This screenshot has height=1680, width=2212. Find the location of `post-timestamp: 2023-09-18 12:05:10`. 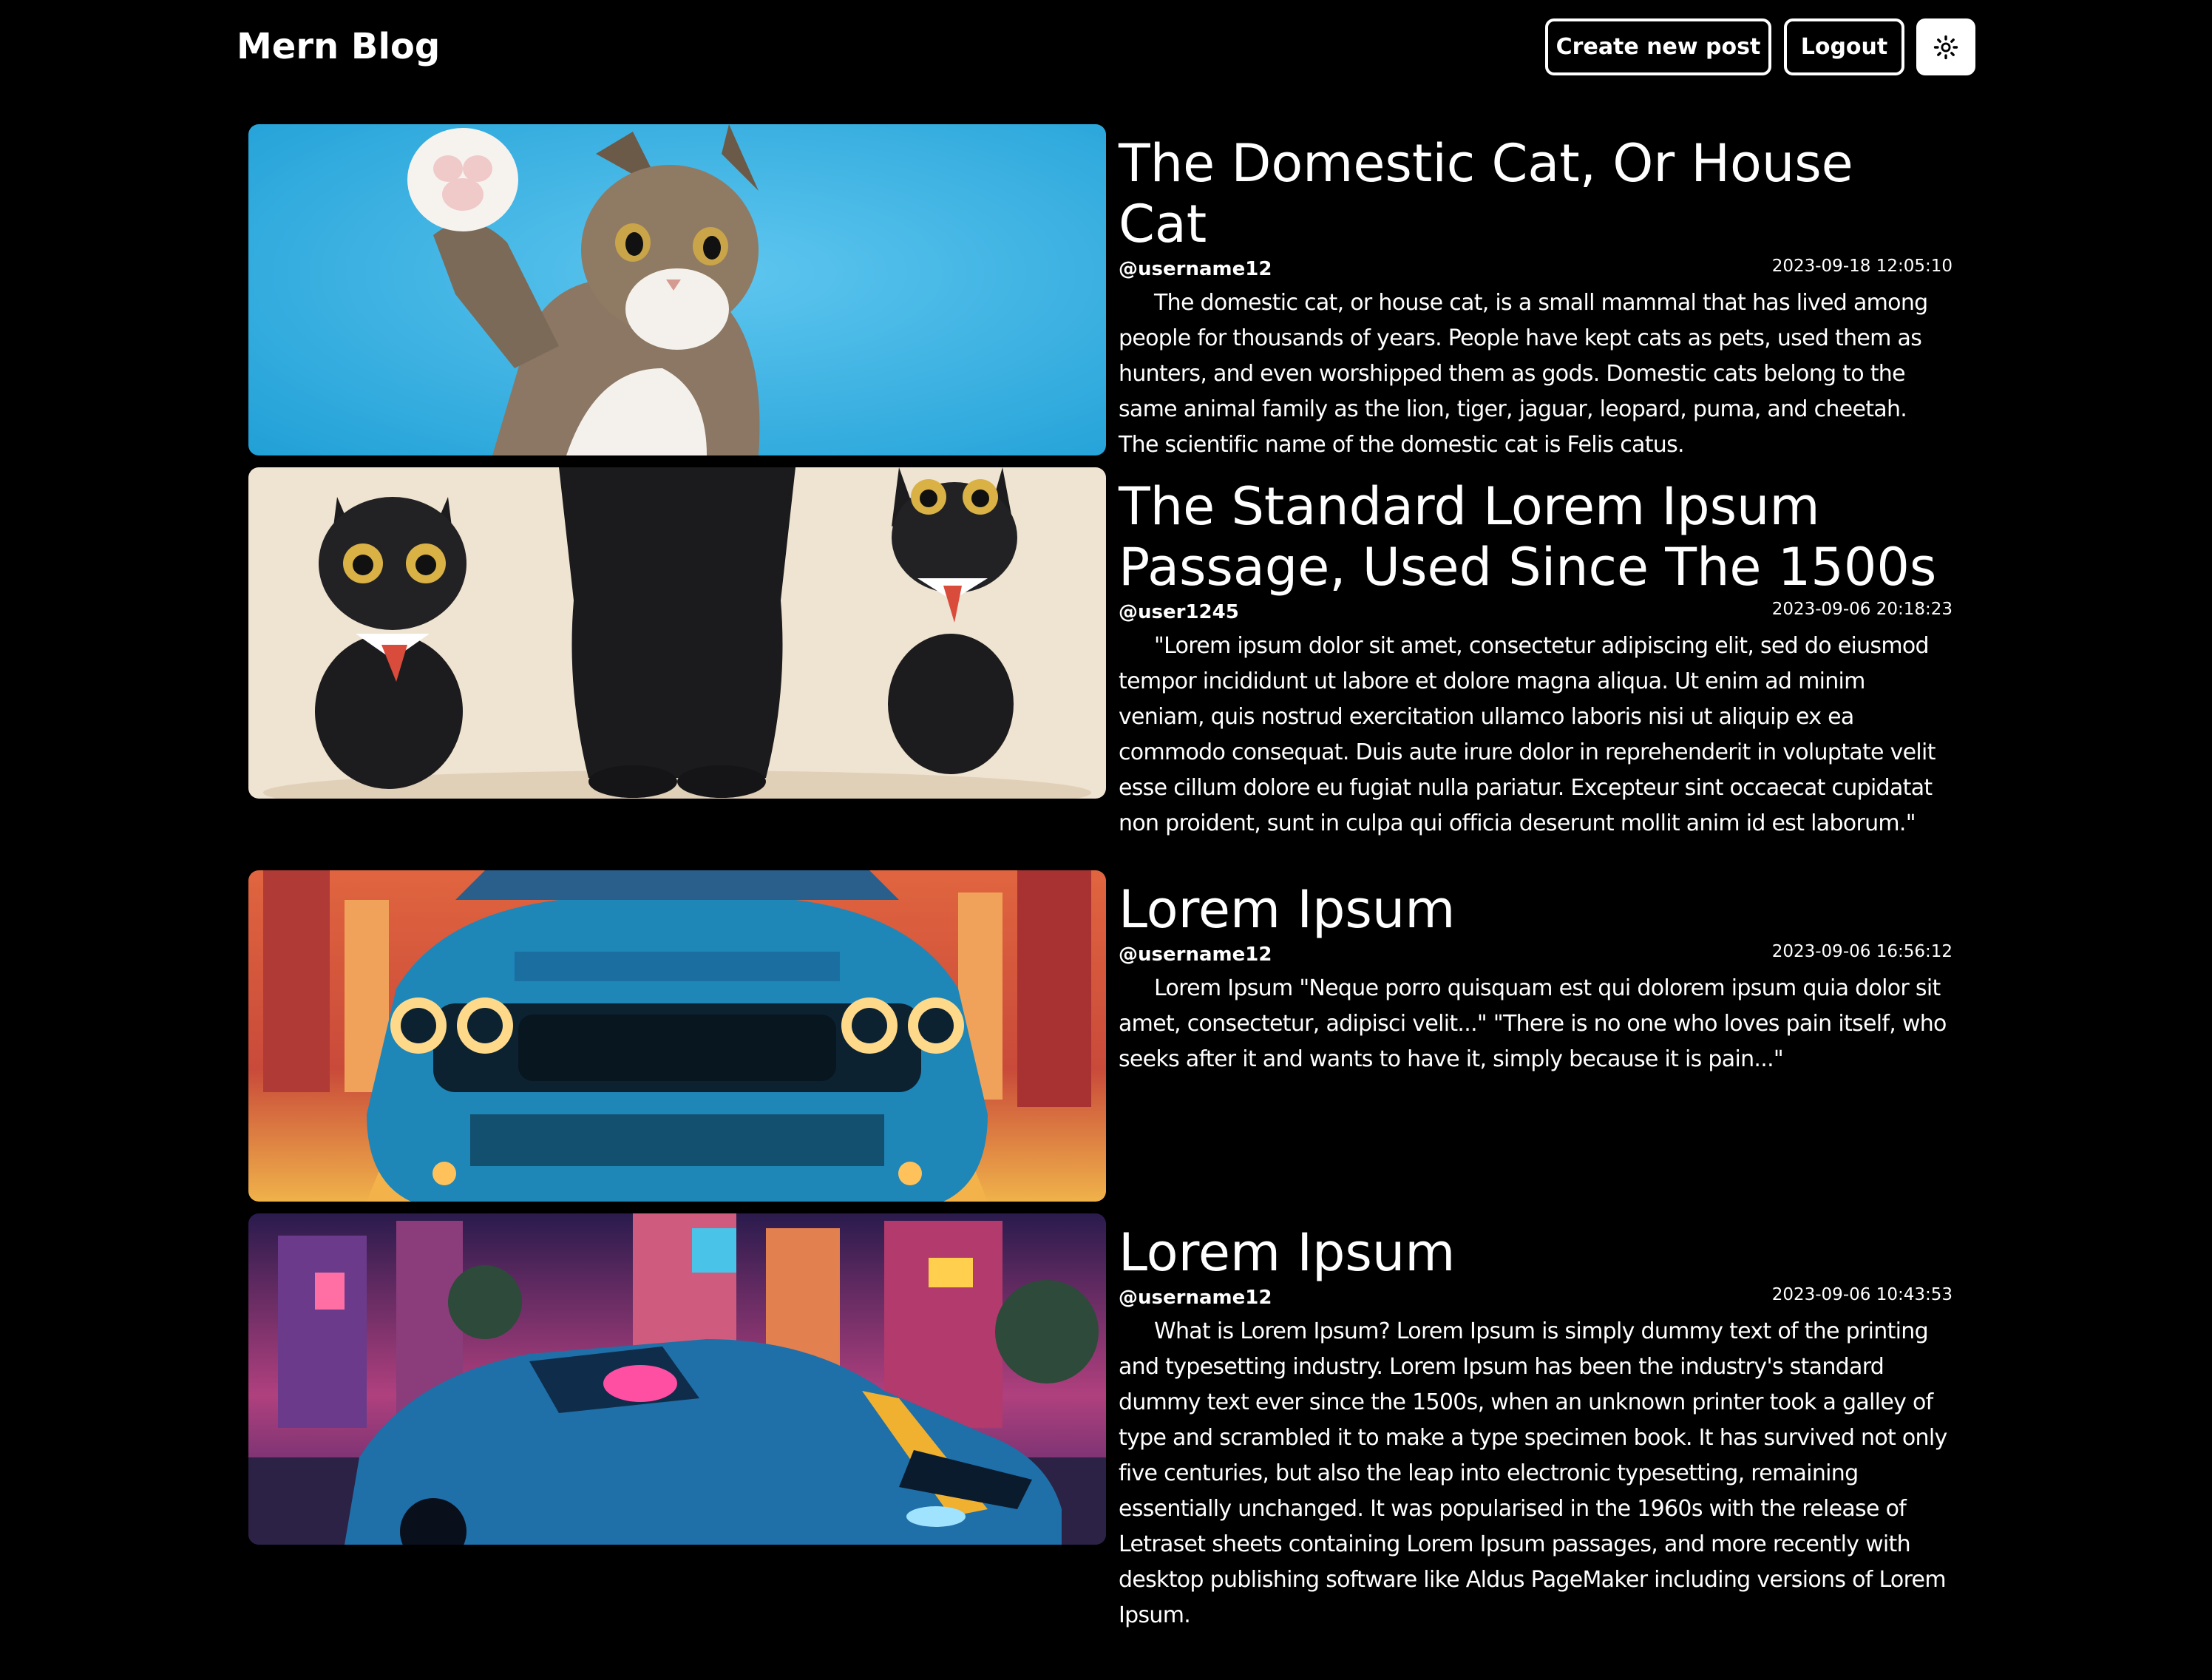

post-timestamp: 2023-09-18 12:05:10 is located at coordinates (1862, 266).